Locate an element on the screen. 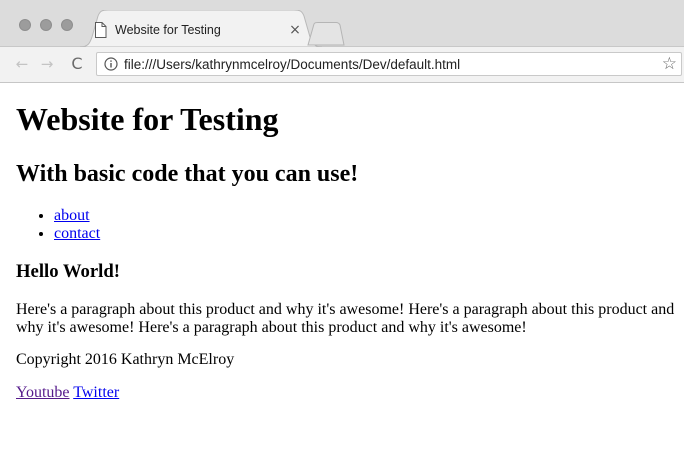 The image size is (684, 451). title-bar: Website for Testing × is located at coordinates (342, 23).